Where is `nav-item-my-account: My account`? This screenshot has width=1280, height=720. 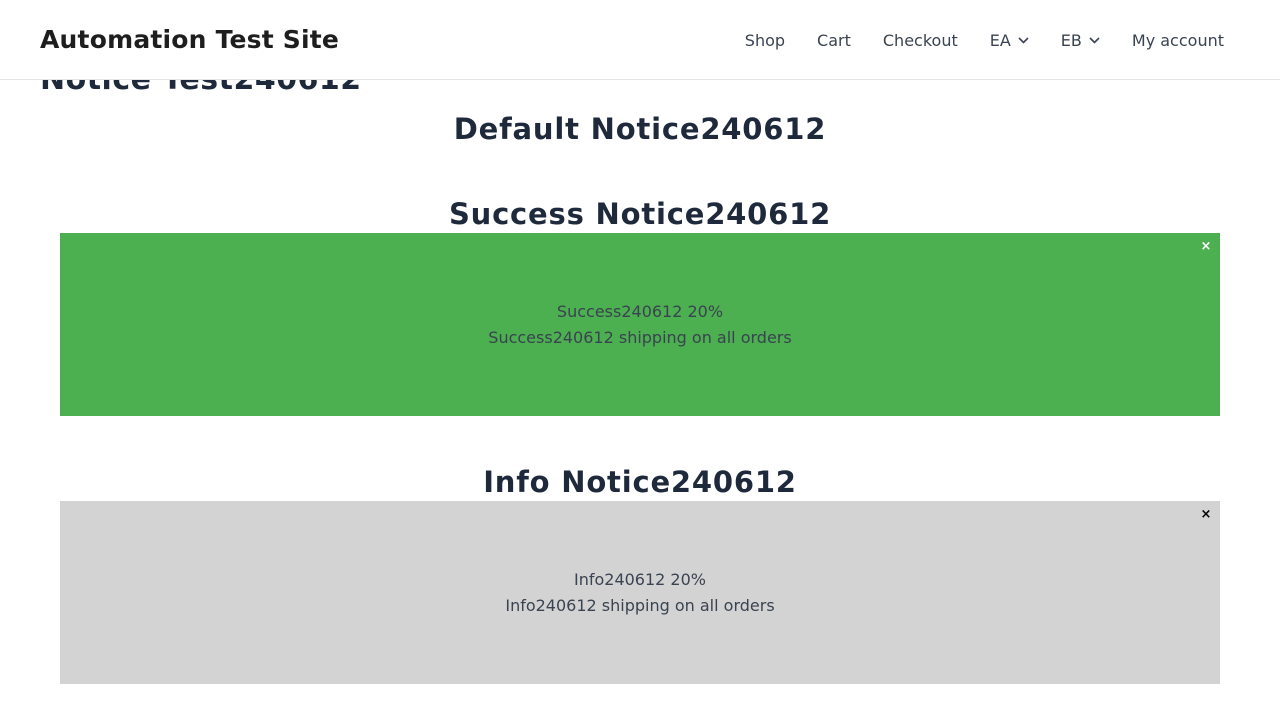 nav-item-my-account: My account is located at coordinates (1178, 40).